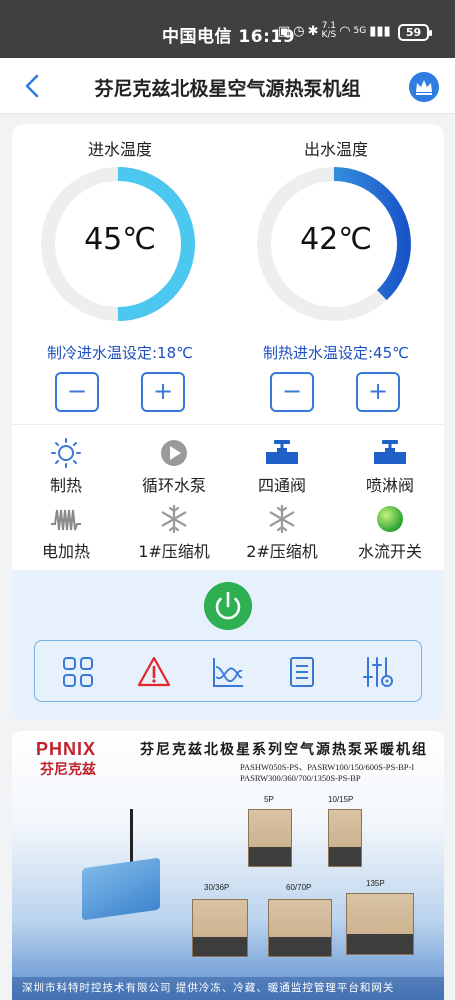 The image size is (455, 1000). I want to click on cooling-setpoint-label: 制冷进水温设定:18℃, so click(120, 353).